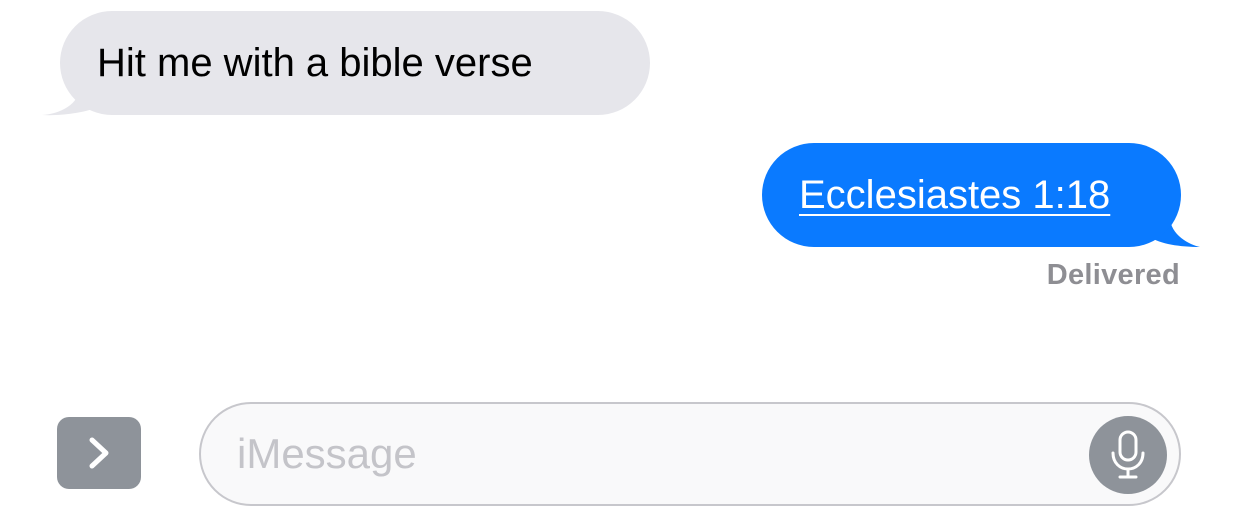 This screenshot has height=519, width=1242. Describe the element at coordinates (647, 454) in the screenshot. I see `message-input` at that location.